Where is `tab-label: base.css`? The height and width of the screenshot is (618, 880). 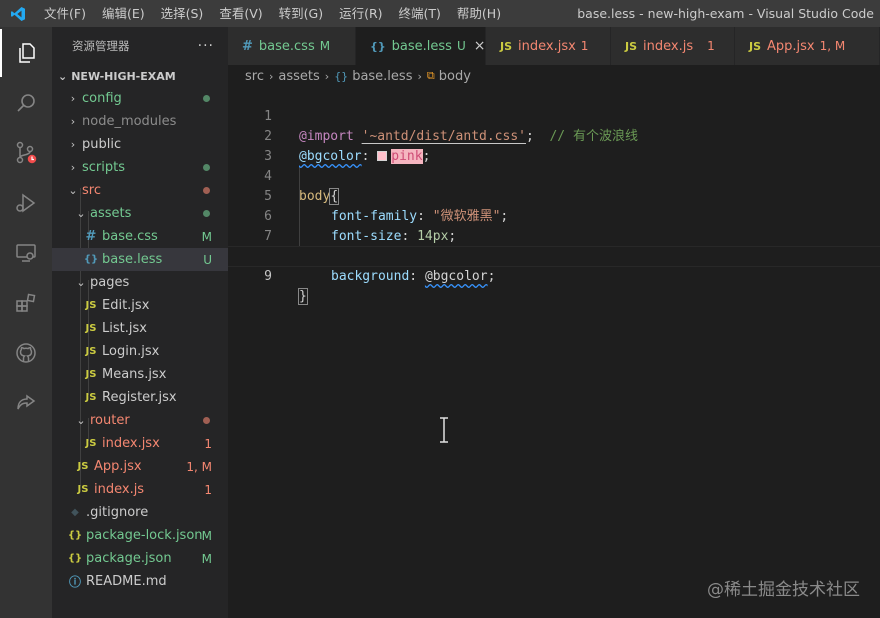 tab-label: base.css is located at coordinates (286, 46).